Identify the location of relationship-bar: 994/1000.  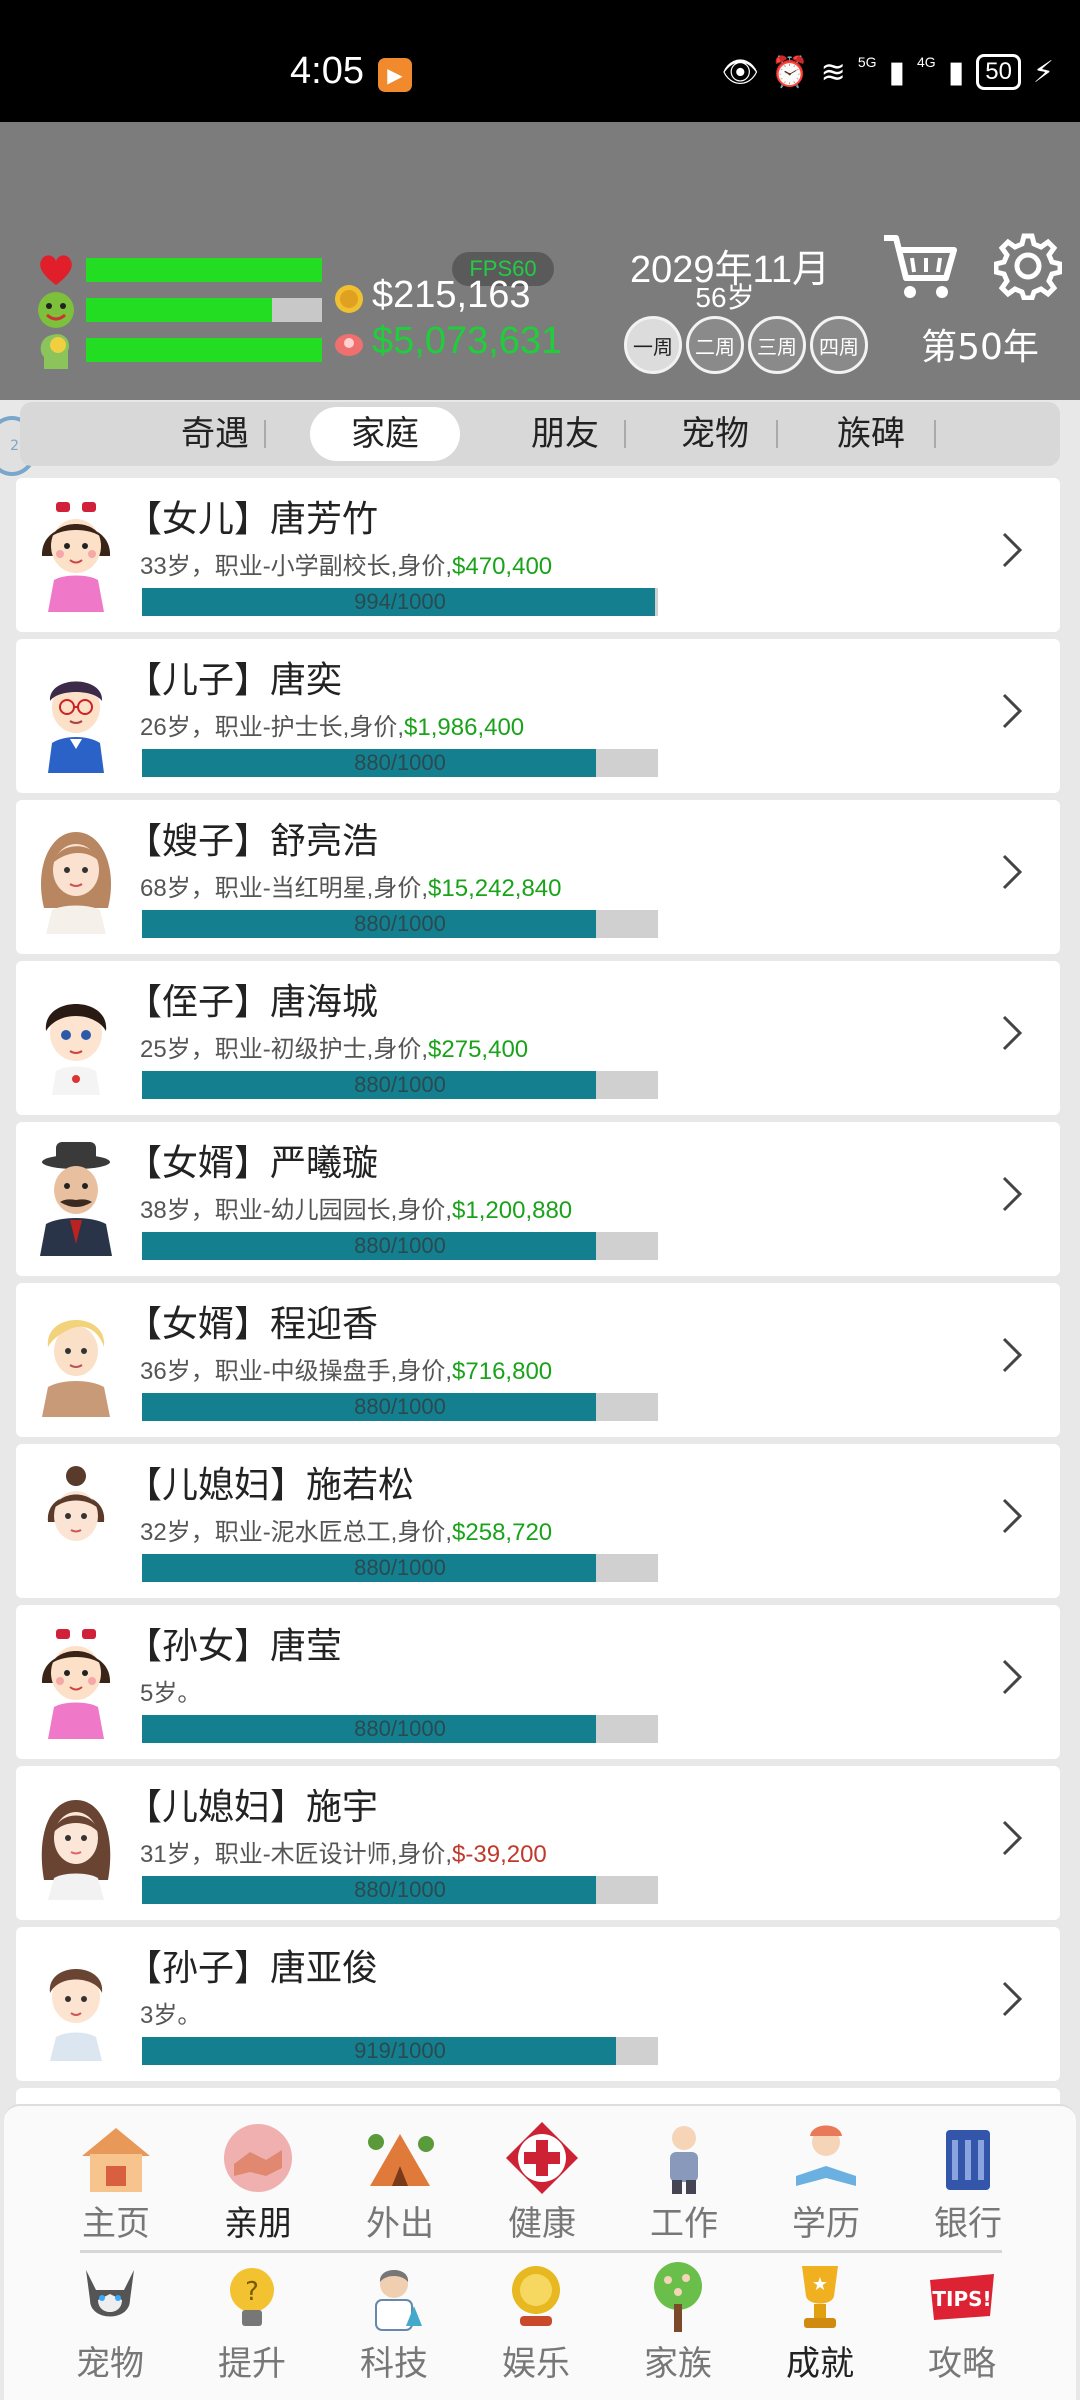
(400, 602).